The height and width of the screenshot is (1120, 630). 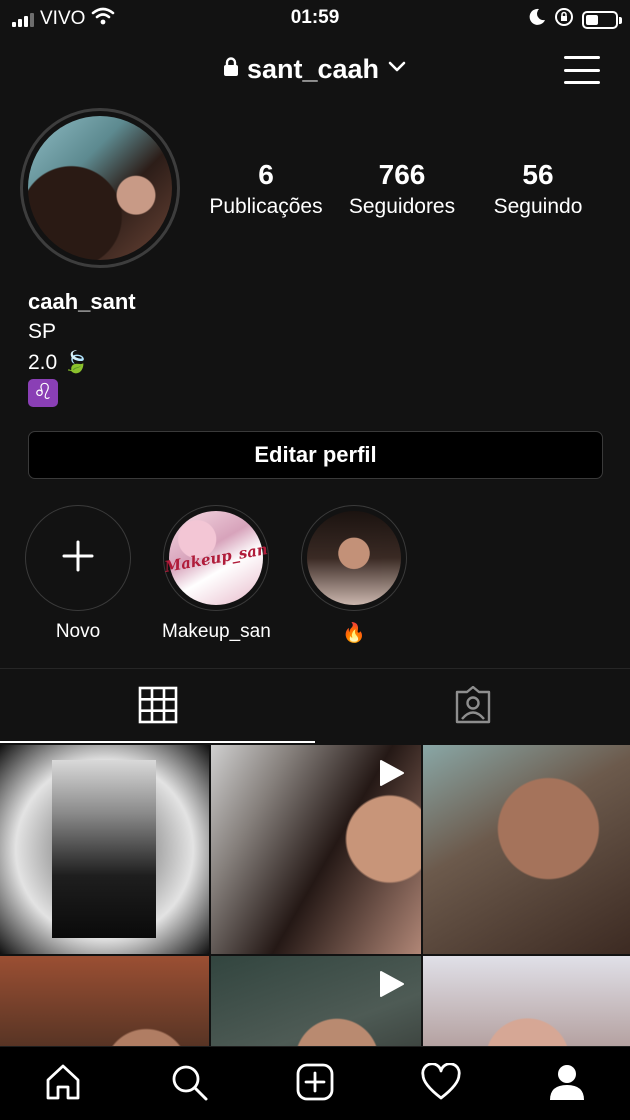 What do you see at coordinates (537, 19) in the screenshot?
I see `moon-icon` at bounding box center [537, 19].